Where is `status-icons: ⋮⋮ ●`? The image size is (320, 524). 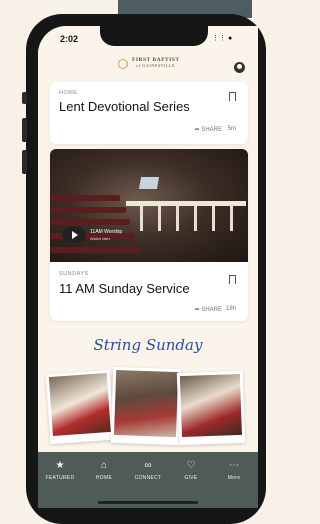
status-icons: ⋮⋮ ● is located at coordinates (222, 38).